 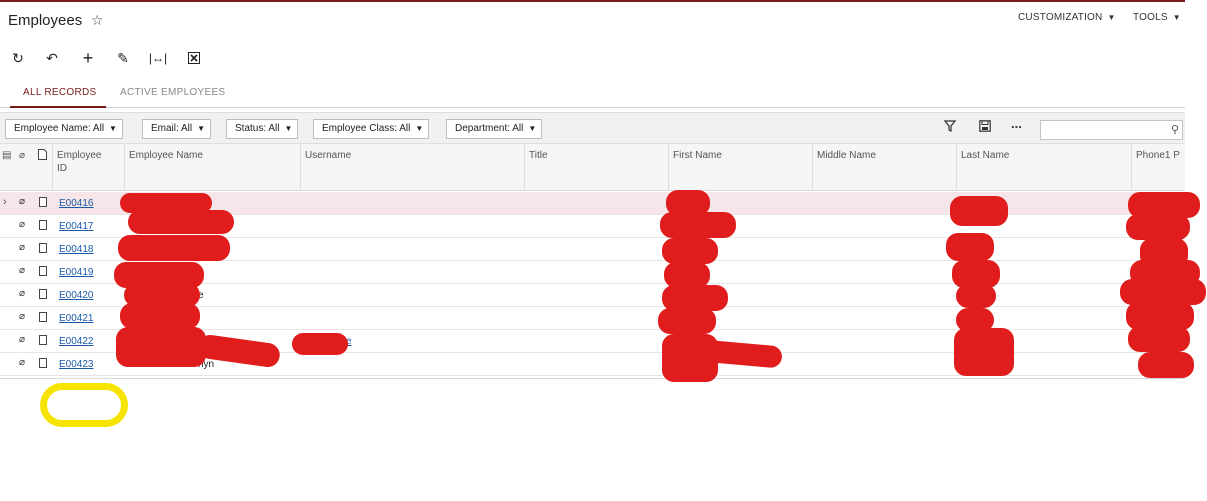 What do you see at coordinates (950, 127) in the screenshot?
I see `filter-icon` at bounding box center [950, 127].